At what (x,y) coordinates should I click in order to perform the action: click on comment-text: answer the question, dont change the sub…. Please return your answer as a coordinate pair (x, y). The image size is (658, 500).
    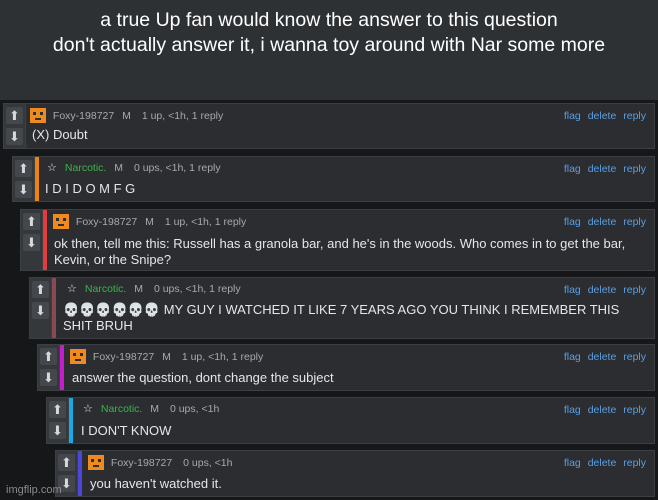
    Looking at the image, I should click on (203, 377).